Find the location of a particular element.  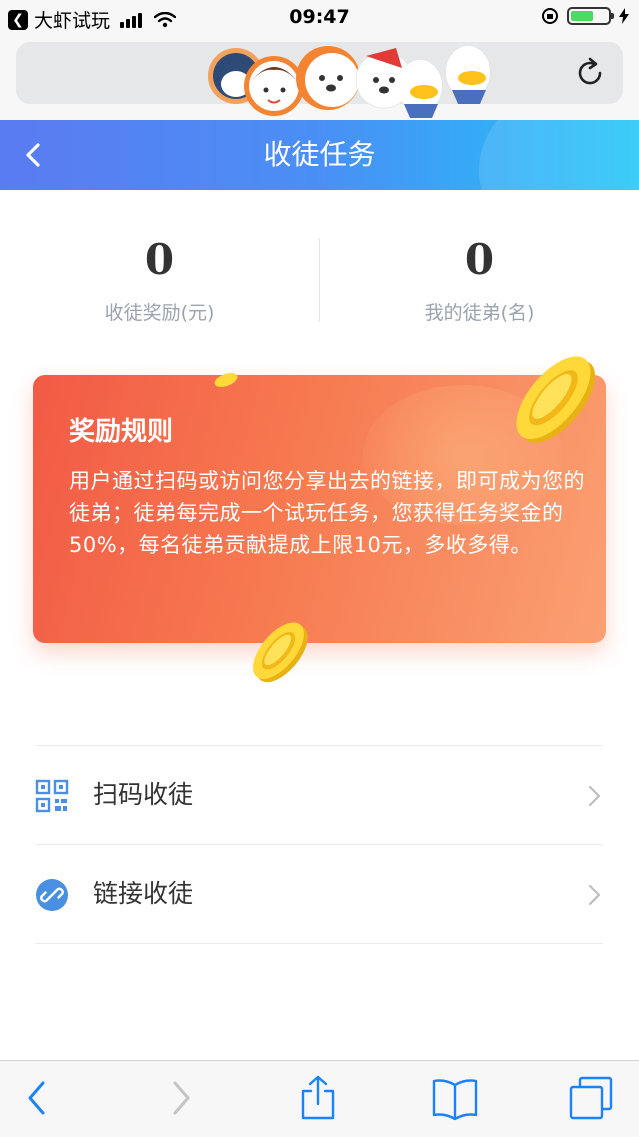

link-recruit-label: 链接收徒 is located at coordinates (143, 893).